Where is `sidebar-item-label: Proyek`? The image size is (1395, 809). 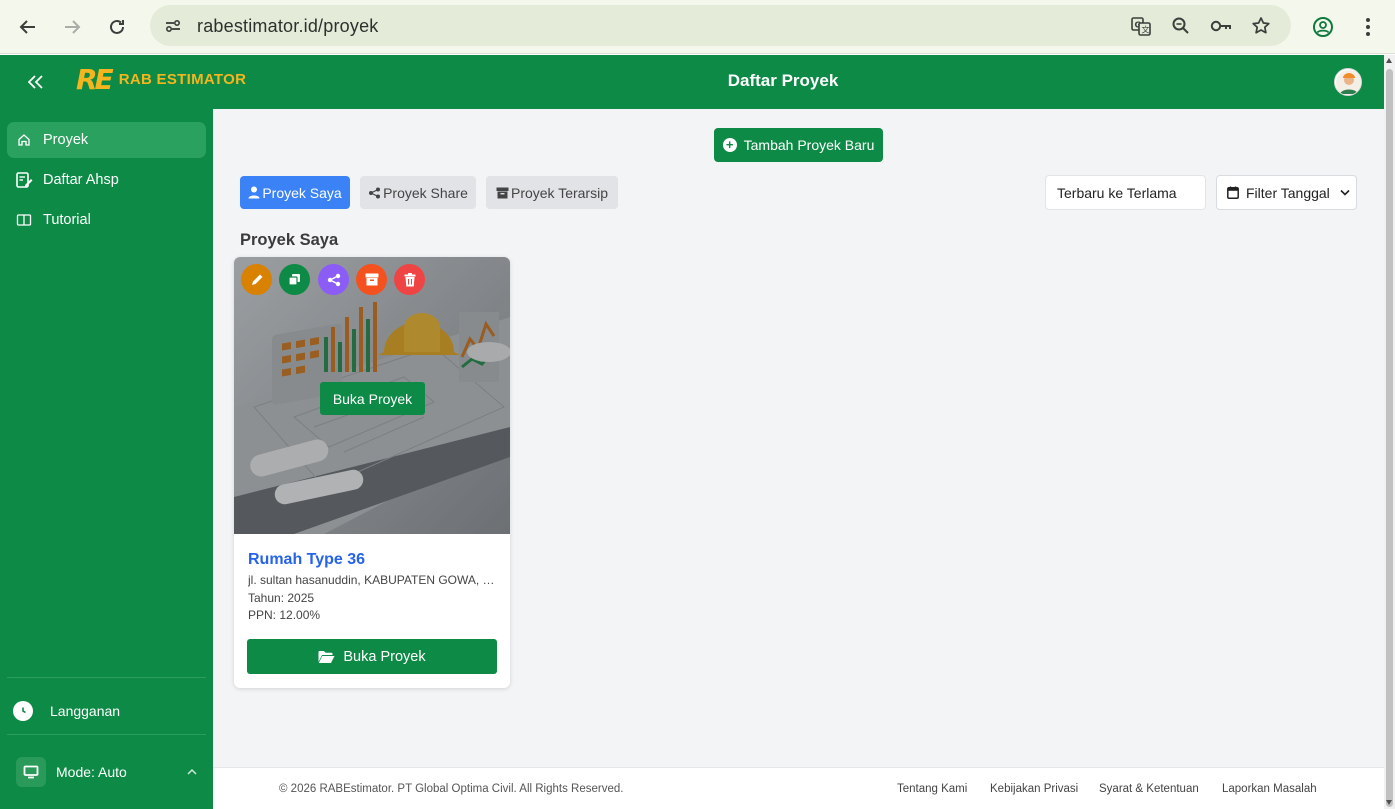
sidebar-item-label: Proyek is located at coordinates (66, 140).